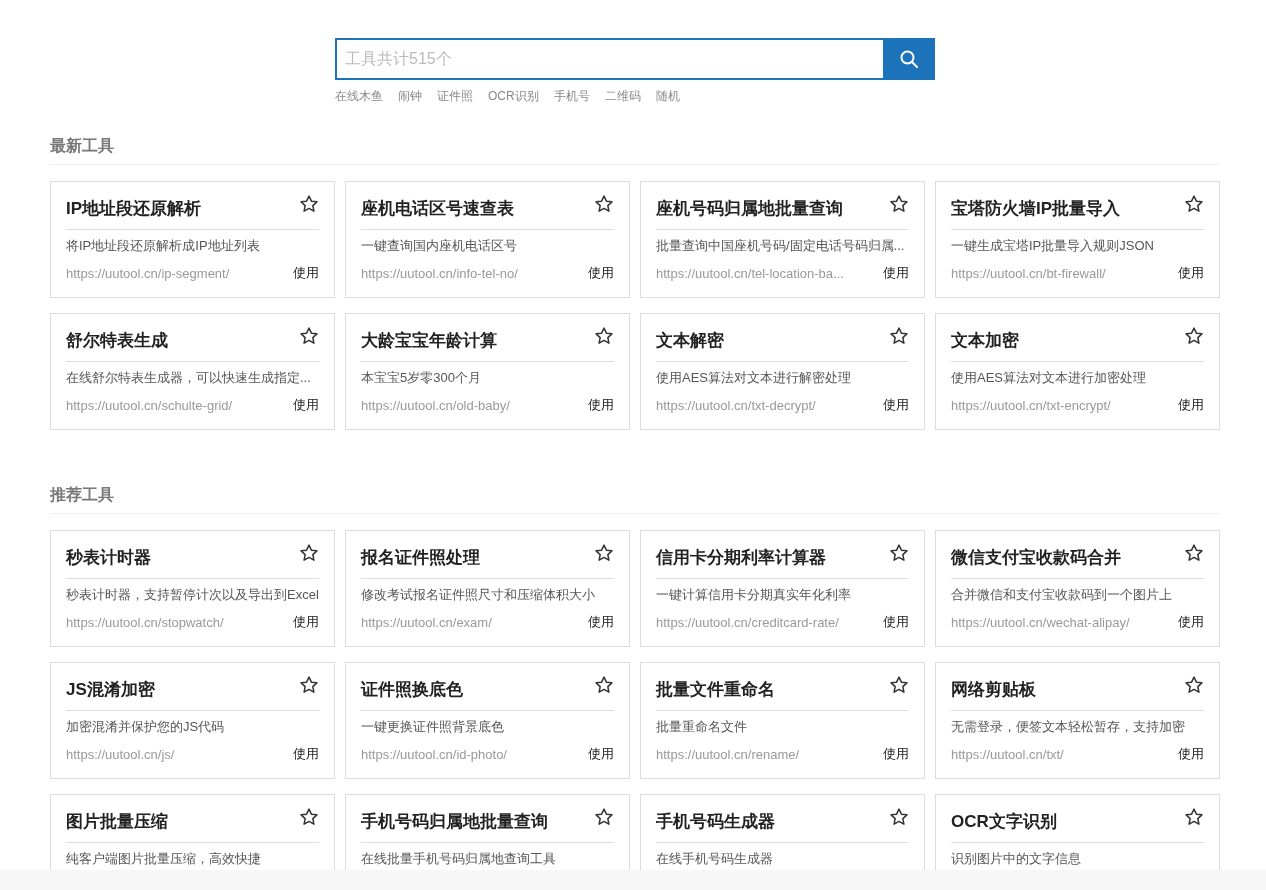 This screenshot has height=890, width=1266. I want to click on tool-card: 宝塔防火墙IP批量导入 一键生成宝塔IP批量导入规则JSON https://uutool.cn/bt-firewall/ 使用, so click(1077, 239).